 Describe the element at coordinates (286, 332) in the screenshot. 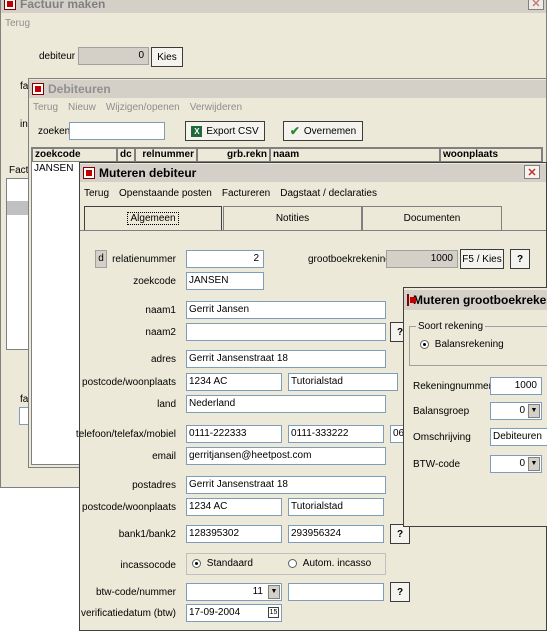

I see `naam2-field` at that location.